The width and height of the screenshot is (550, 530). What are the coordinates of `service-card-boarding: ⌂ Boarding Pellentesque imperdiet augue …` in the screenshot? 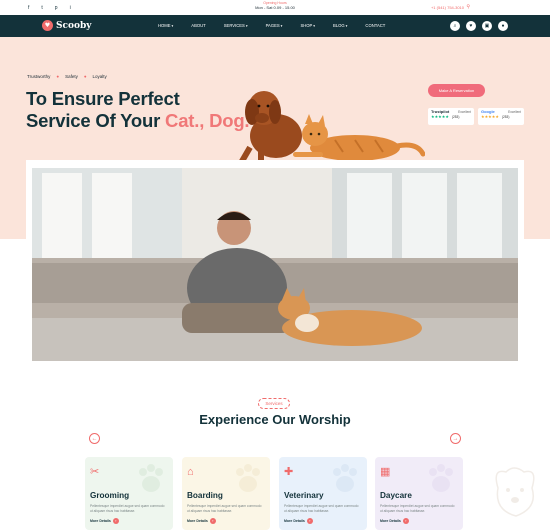 It's located at (226, 493).